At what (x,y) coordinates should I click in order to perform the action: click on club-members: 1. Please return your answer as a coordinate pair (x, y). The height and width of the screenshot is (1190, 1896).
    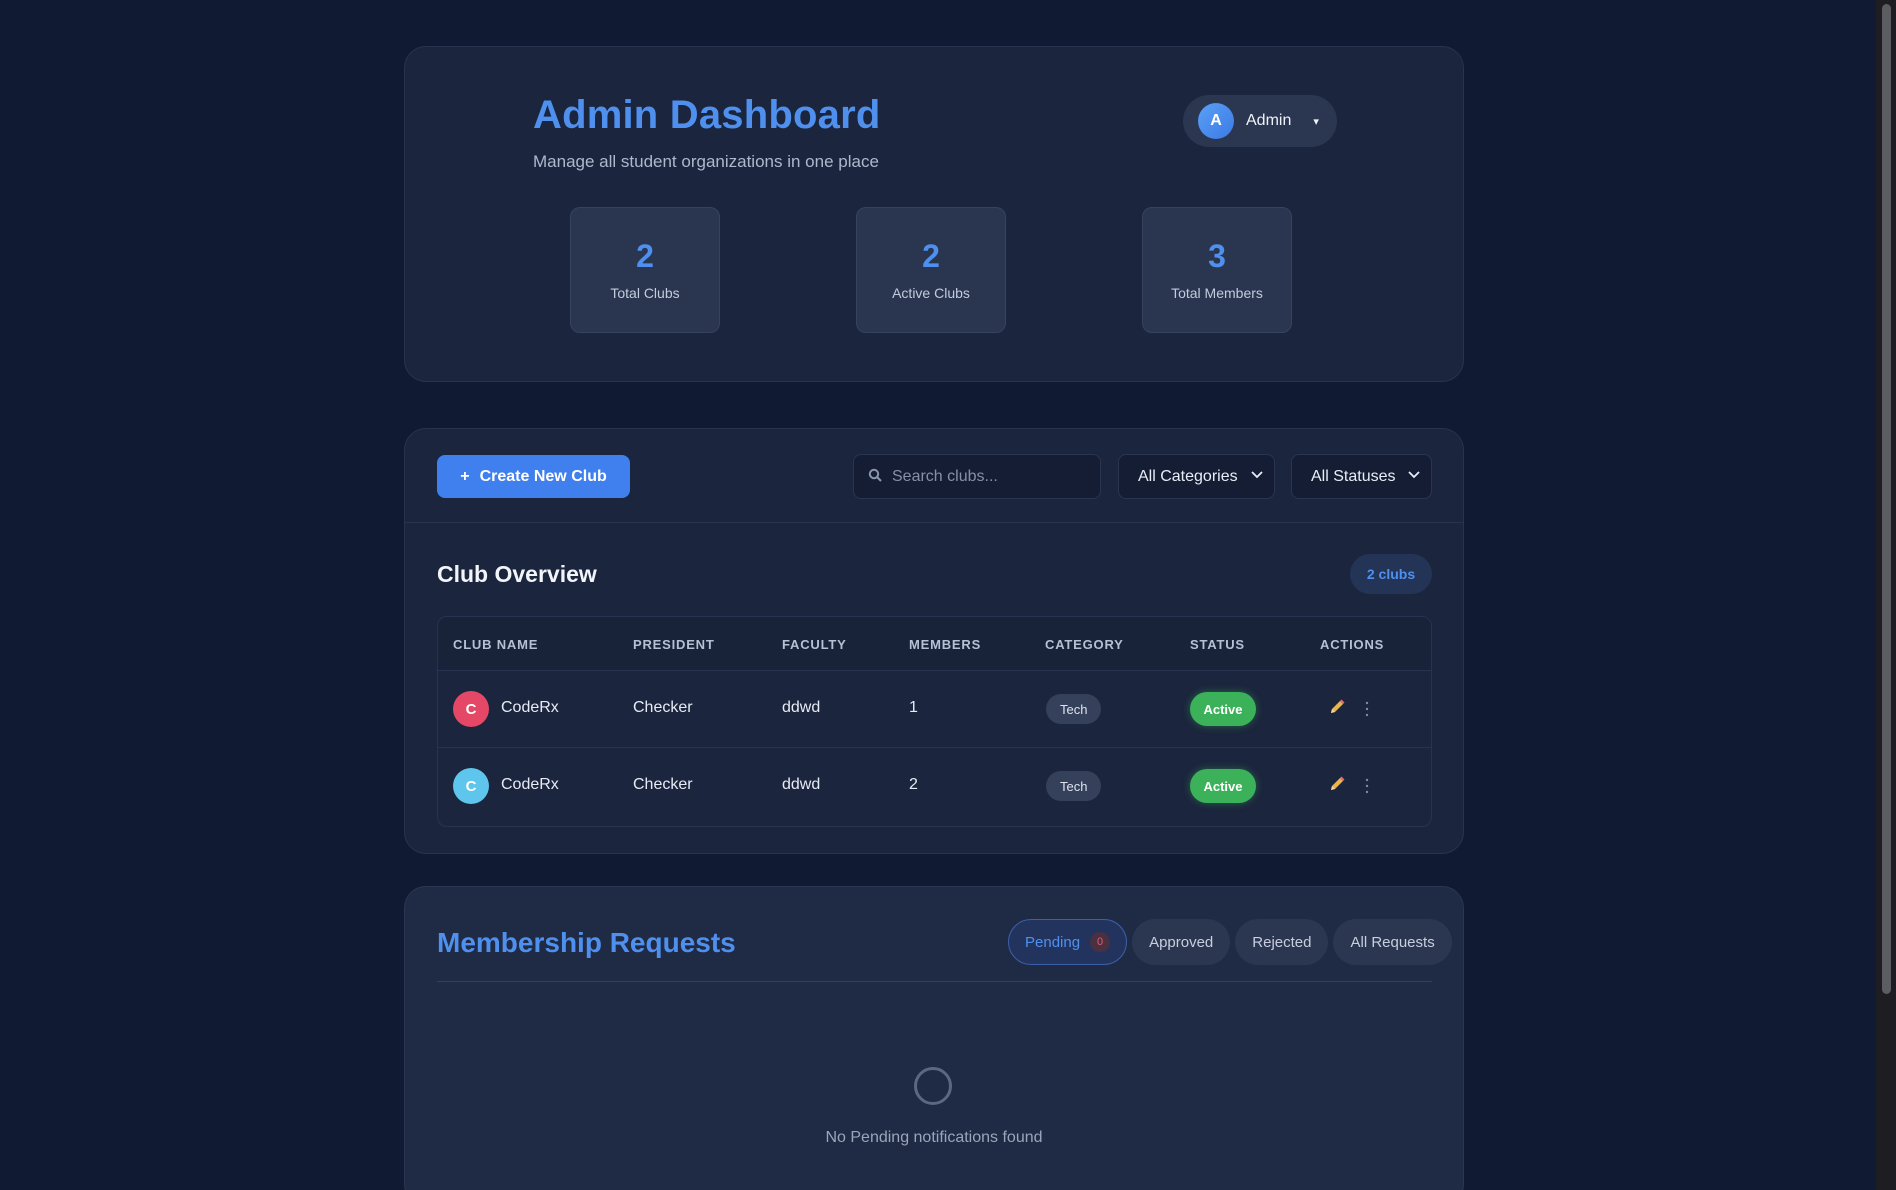
    Looking at the image, I should click on (913, 707).